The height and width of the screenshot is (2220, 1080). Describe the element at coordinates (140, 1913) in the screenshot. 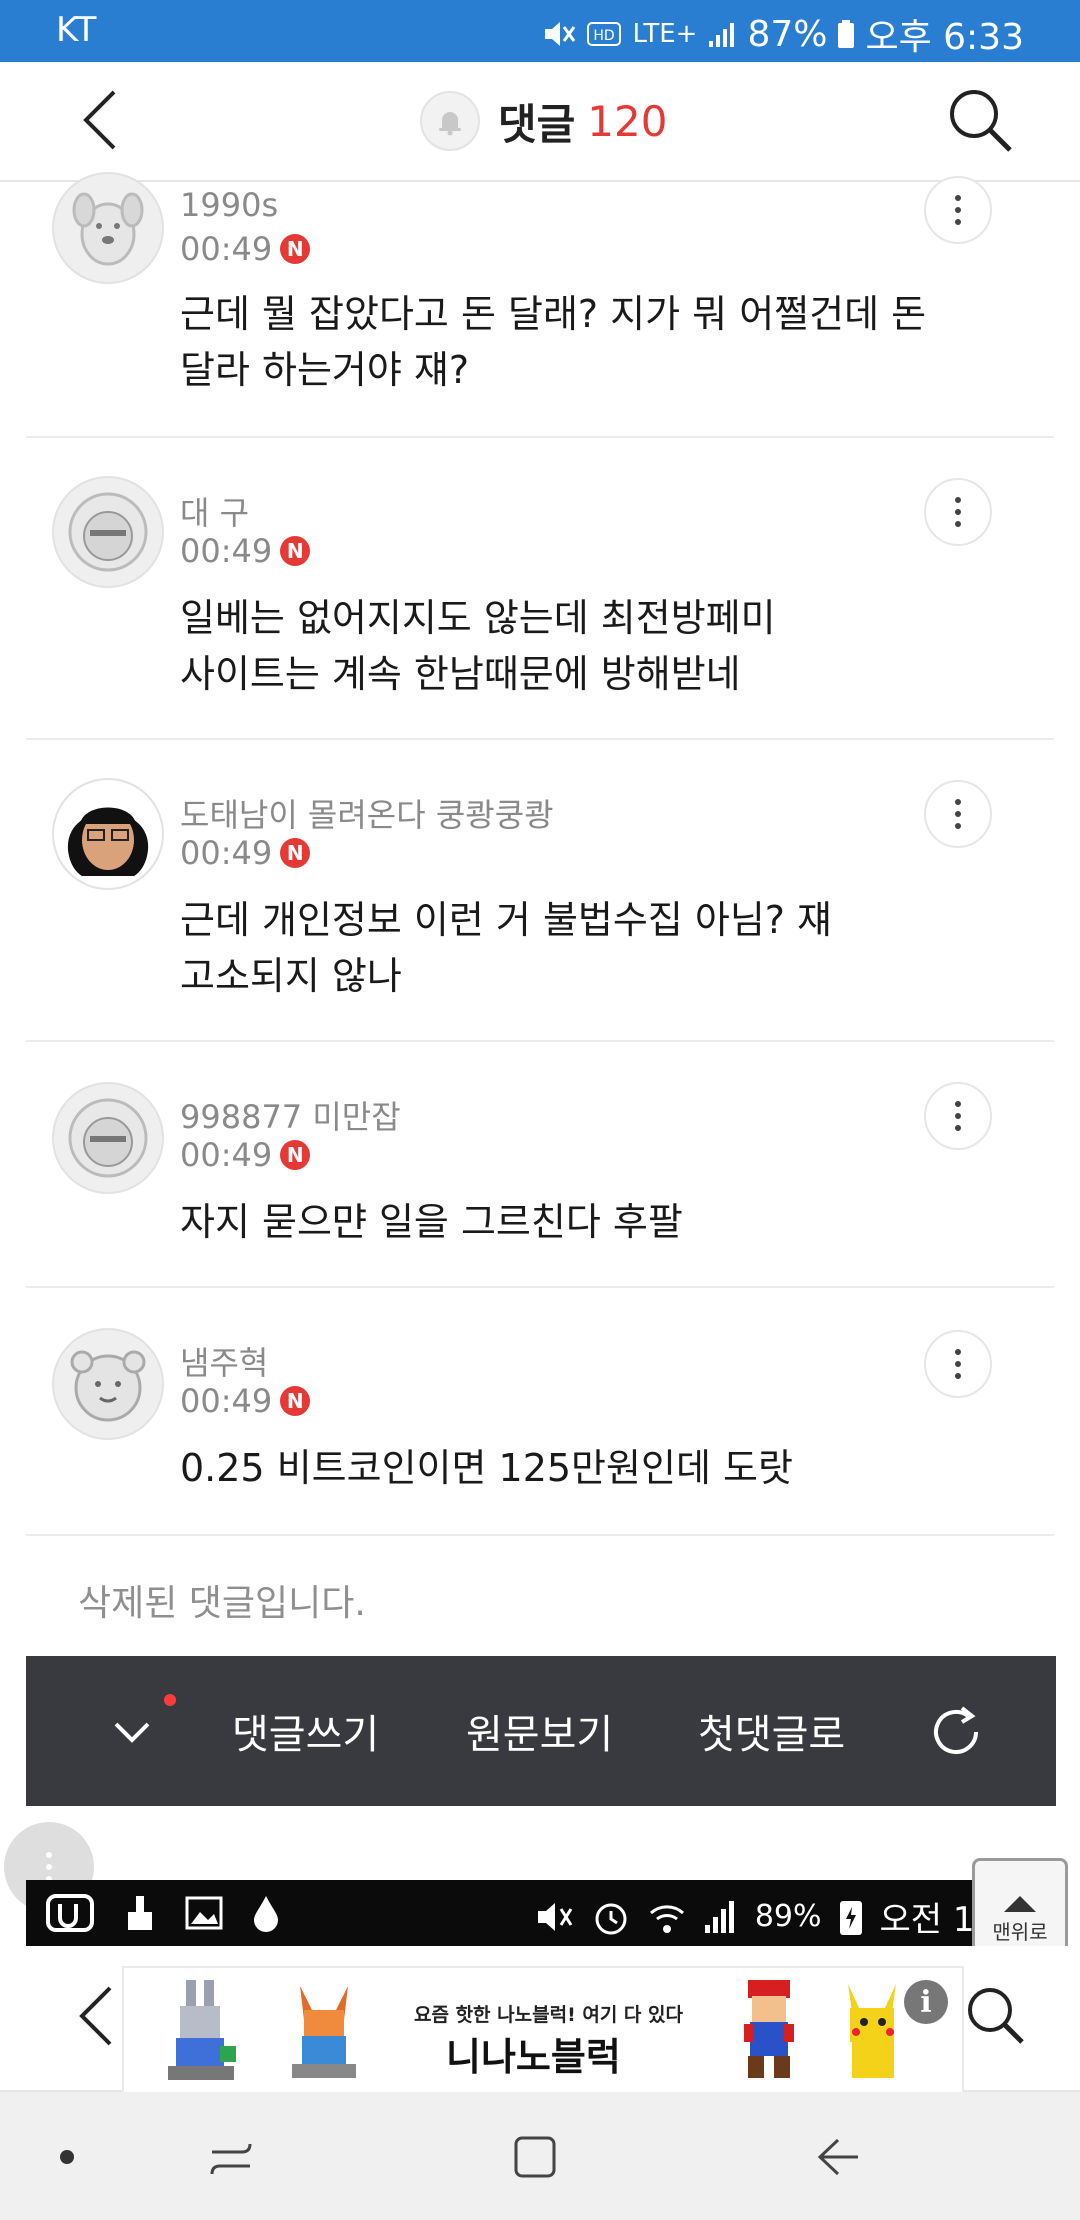

I see `brush-icon` at that location.